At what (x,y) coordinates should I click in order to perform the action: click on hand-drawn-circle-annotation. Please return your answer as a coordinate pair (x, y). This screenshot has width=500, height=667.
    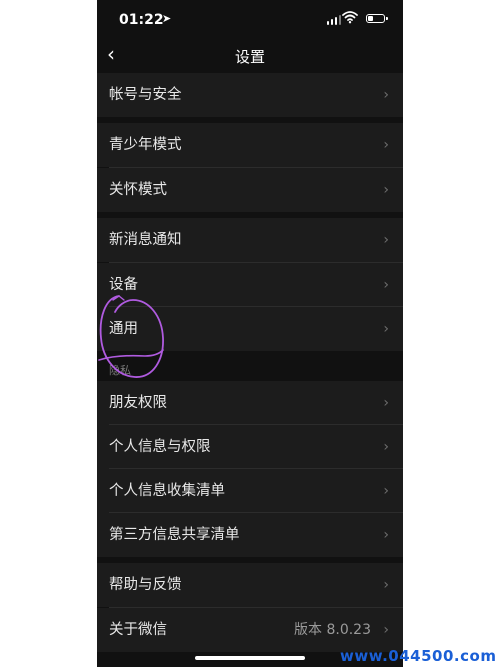
    Looking at the image, I should click on (131, 336).